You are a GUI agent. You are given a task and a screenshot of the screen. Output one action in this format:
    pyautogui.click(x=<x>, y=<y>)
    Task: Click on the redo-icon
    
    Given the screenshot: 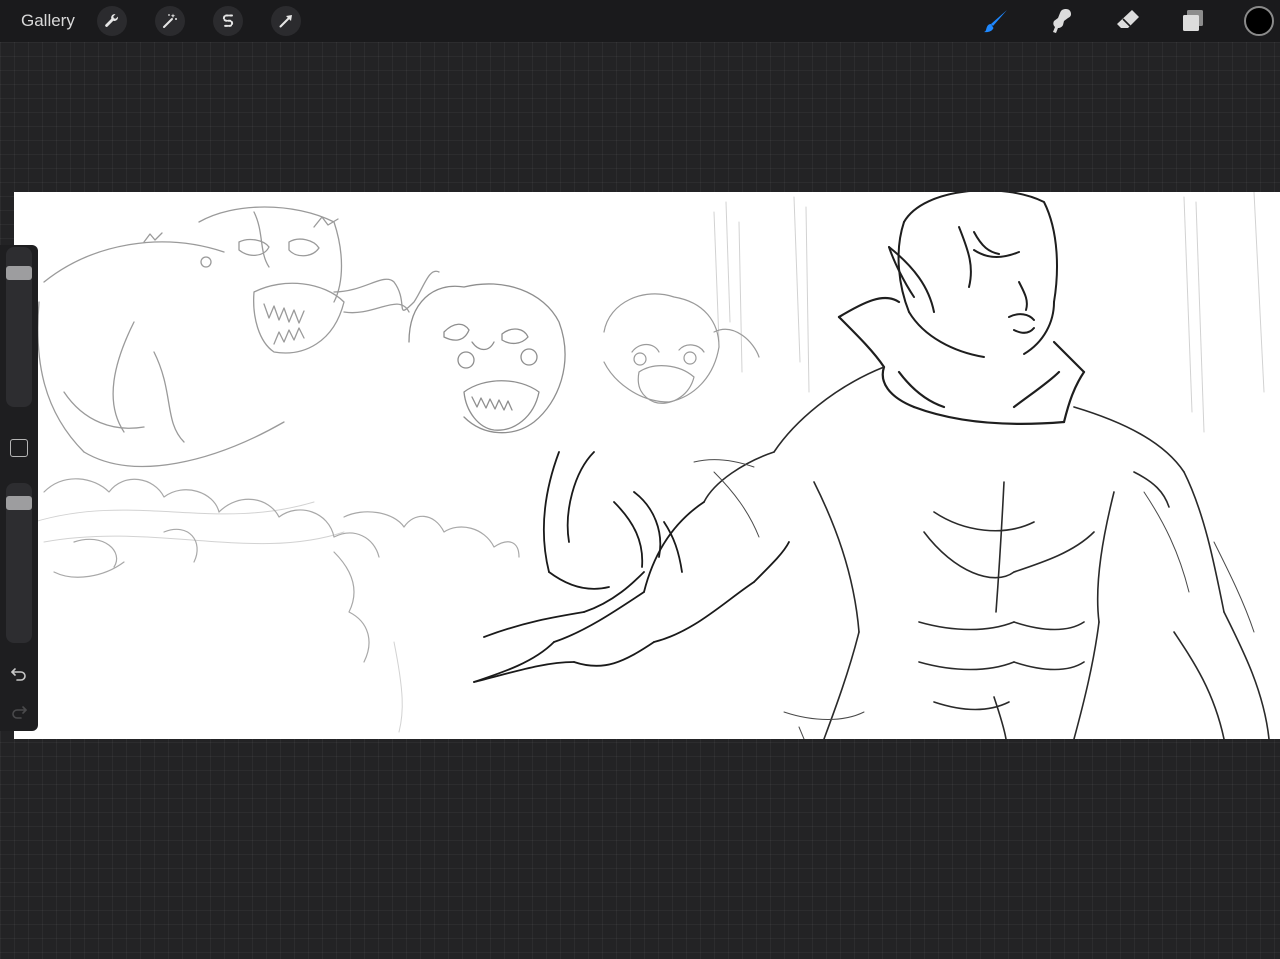 What is the action you would take?
    pyautogui.click(x=19, y=712)
    